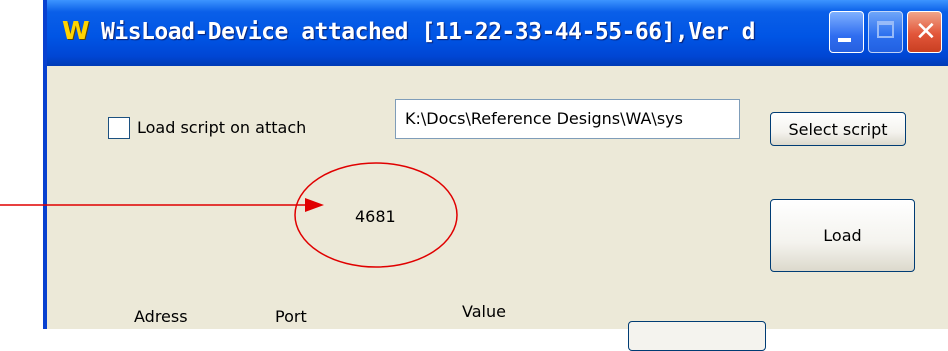  What do you see at coordinates (375, 216) in the screenshot?
I see `count-value: 4681` at bounding box center [375, 216].